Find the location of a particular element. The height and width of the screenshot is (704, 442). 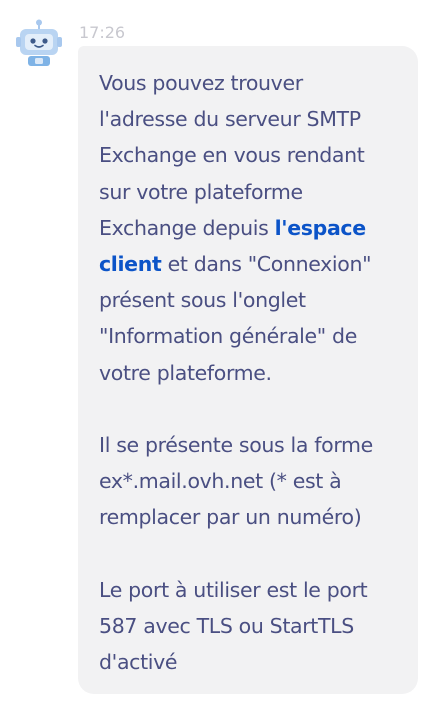

text-line: client et dans "Connexion" is located at coordinates (249, 264).